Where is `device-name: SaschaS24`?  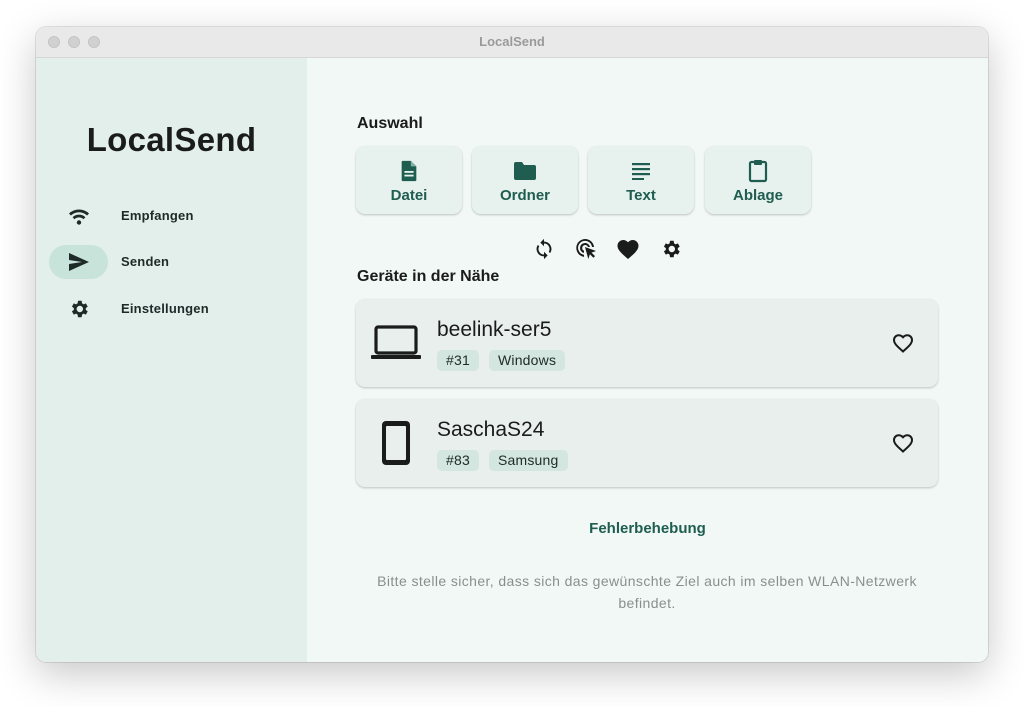
device-name: SaschaS24 is located at coordinates (491, 429).